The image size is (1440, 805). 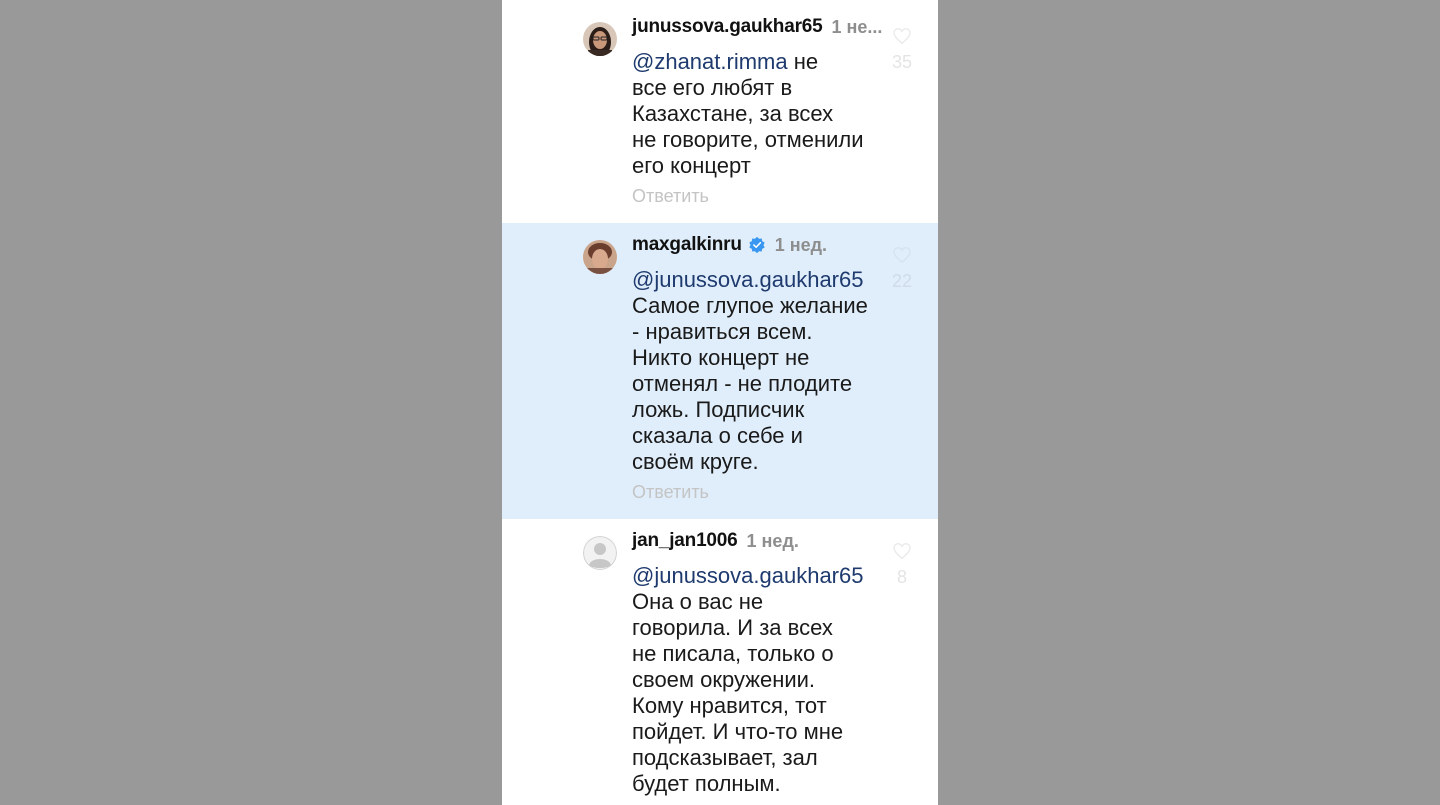 I want to click on comment-line: не писала, только о, so click(x=733, y=653).